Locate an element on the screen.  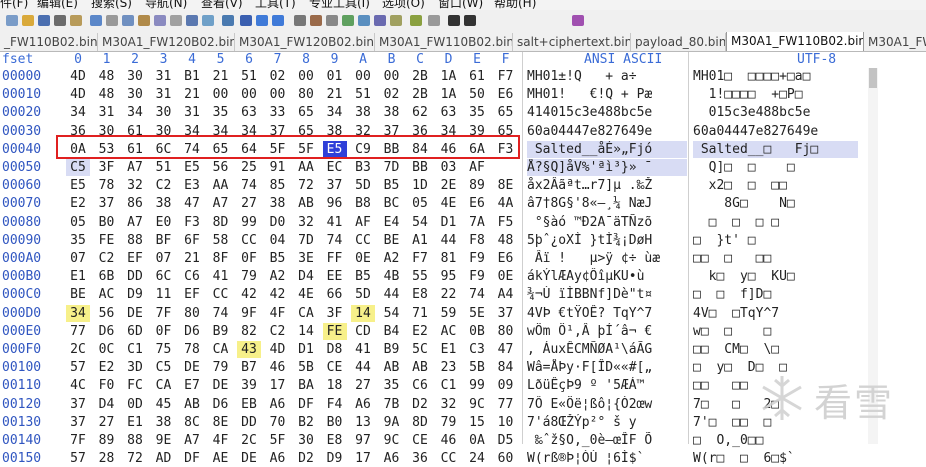
disk-icon is located at coordinates (332, 20).